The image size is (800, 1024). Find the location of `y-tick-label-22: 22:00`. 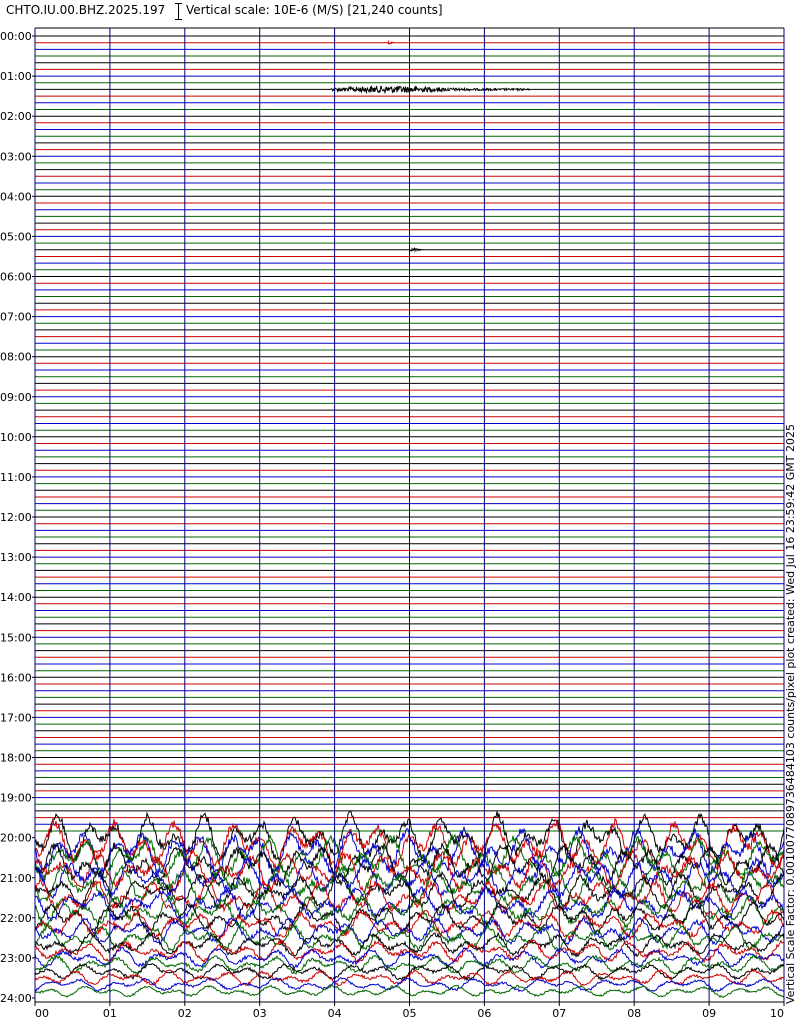

y-tick-label-22: 22:00 is located at coordinates (16, 918).